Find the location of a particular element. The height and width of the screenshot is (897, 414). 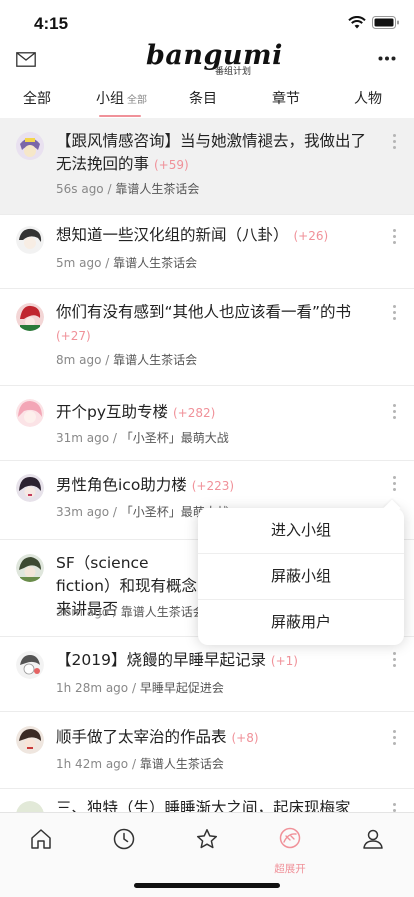

tab-persons: 人物 is located at coordinates (368, 98).